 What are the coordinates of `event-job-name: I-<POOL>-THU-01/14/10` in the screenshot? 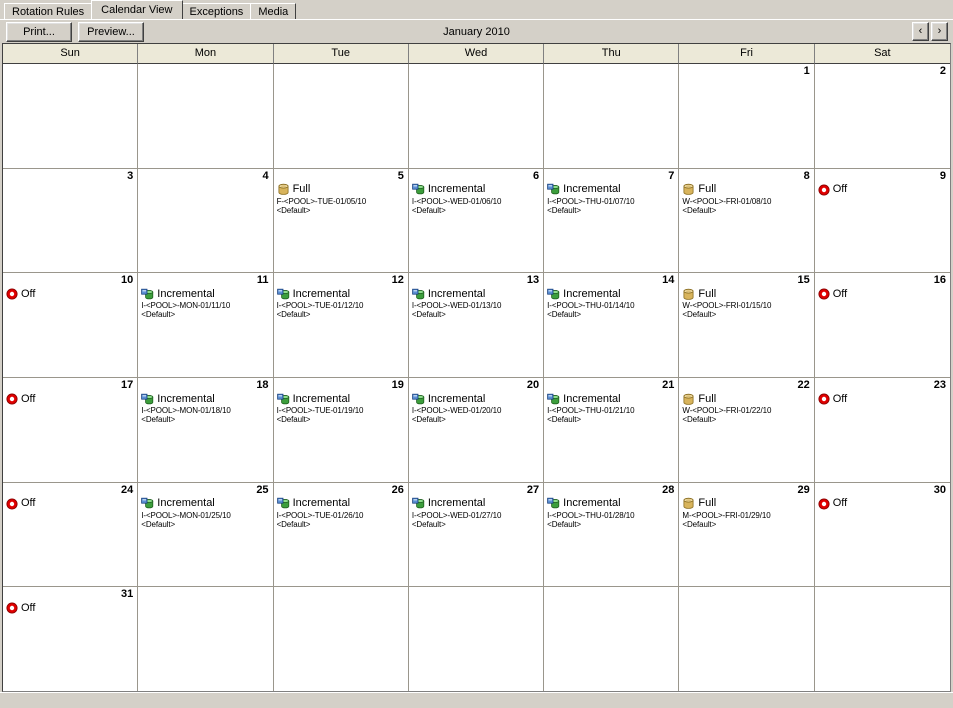 It's located at (591, 306).